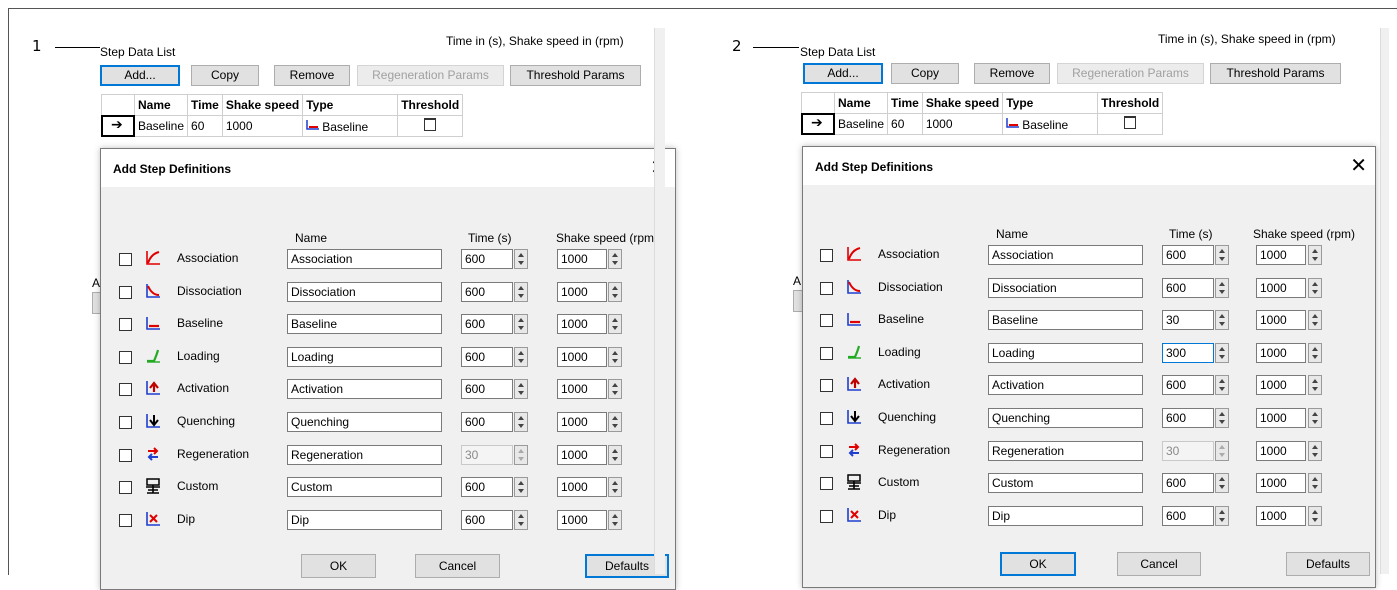  I want to click on current-row-indicator: ➔, so click(818, 124).